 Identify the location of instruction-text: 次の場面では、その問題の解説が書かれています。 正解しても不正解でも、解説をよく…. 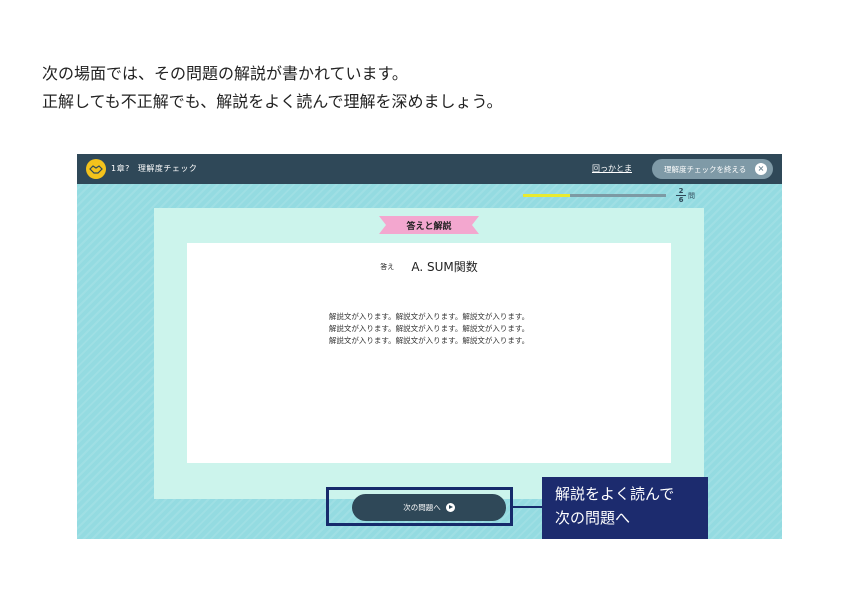
(272, 88).